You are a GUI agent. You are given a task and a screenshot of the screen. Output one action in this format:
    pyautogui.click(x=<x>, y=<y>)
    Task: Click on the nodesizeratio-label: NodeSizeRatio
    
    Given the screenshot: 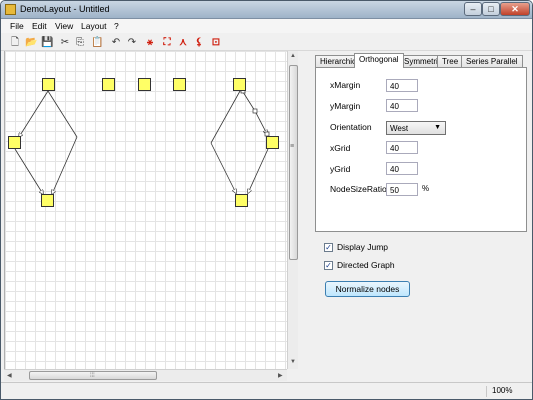 What is the action you would take?
    pyautogui.click(x=358, y=189)
    